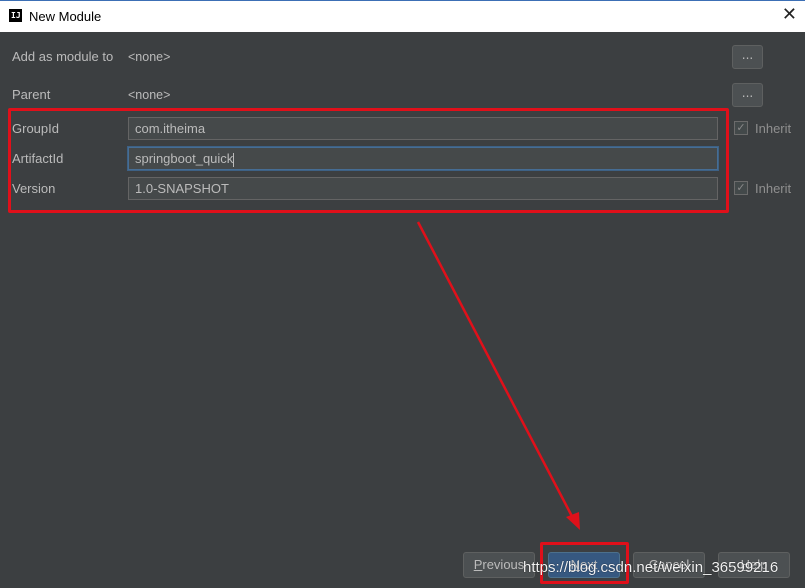  What do you see at coordinates (789, 14) in the screenshot?
I see `close-icon: ✕` at bounding box center [789, 14].